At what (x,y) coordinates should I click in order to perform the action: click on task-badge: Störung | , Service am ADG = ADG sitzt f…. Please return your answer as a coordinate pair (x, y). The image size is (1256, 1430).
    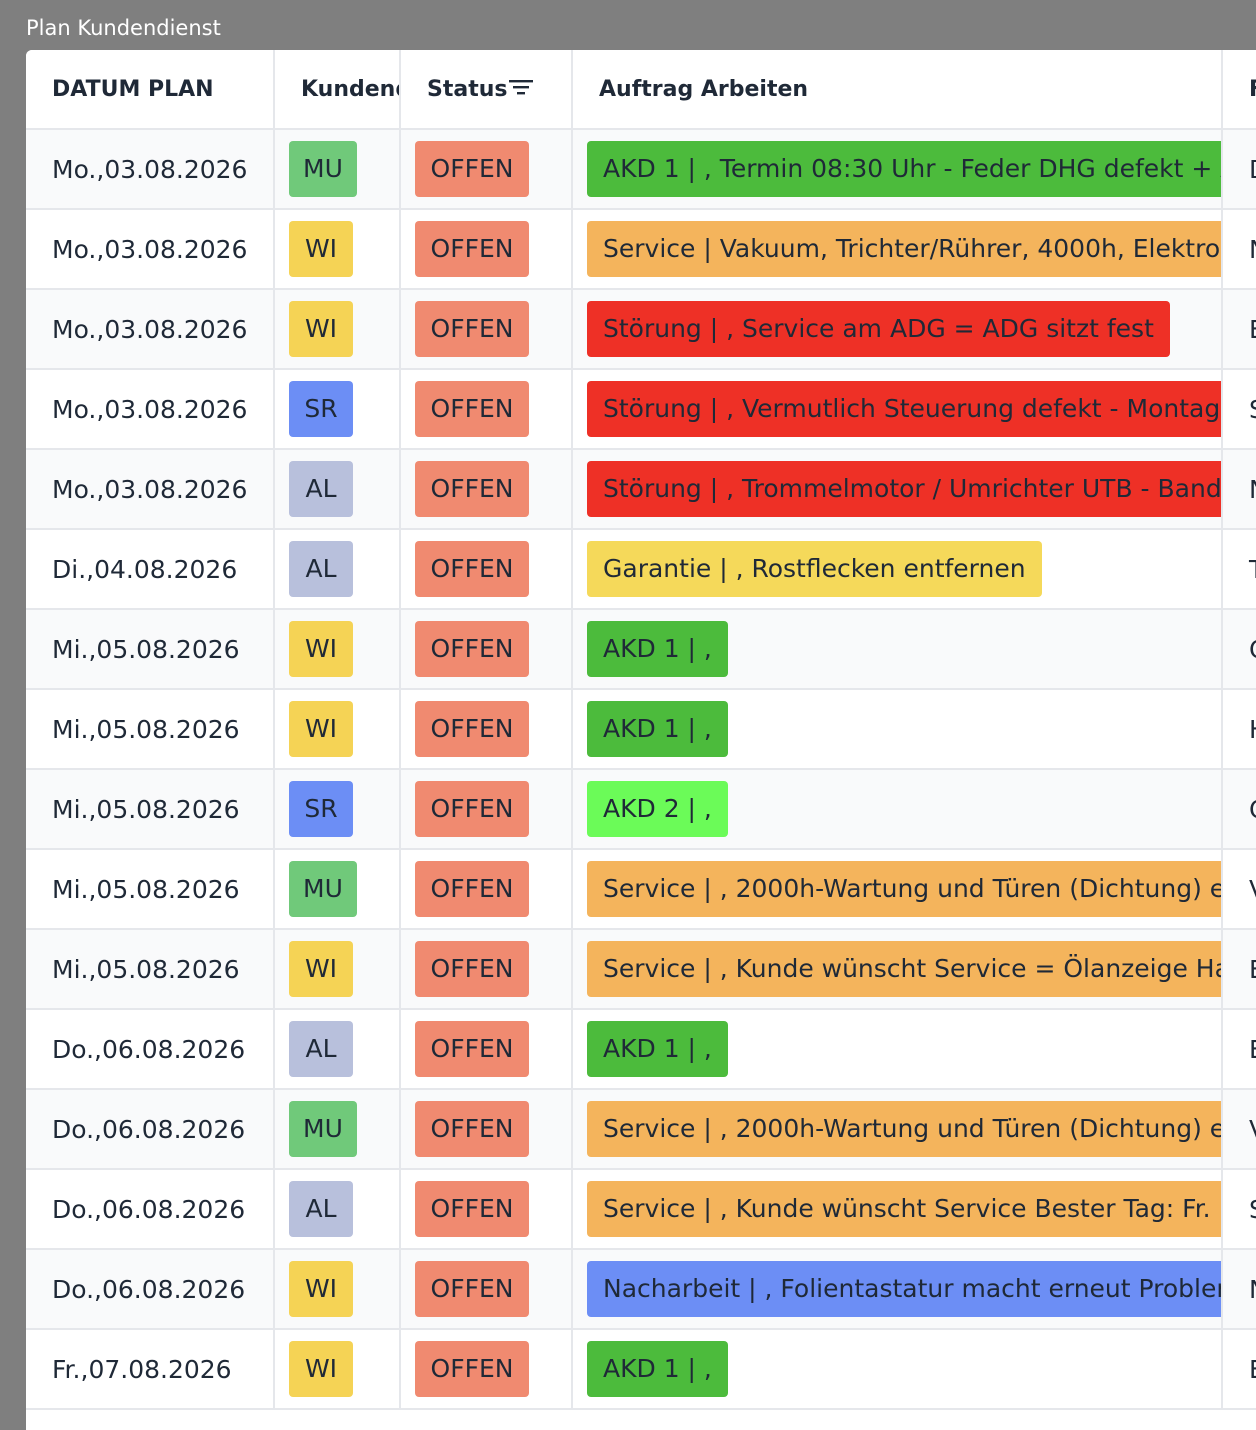
    Looking at the image, I should click on (878, 329).